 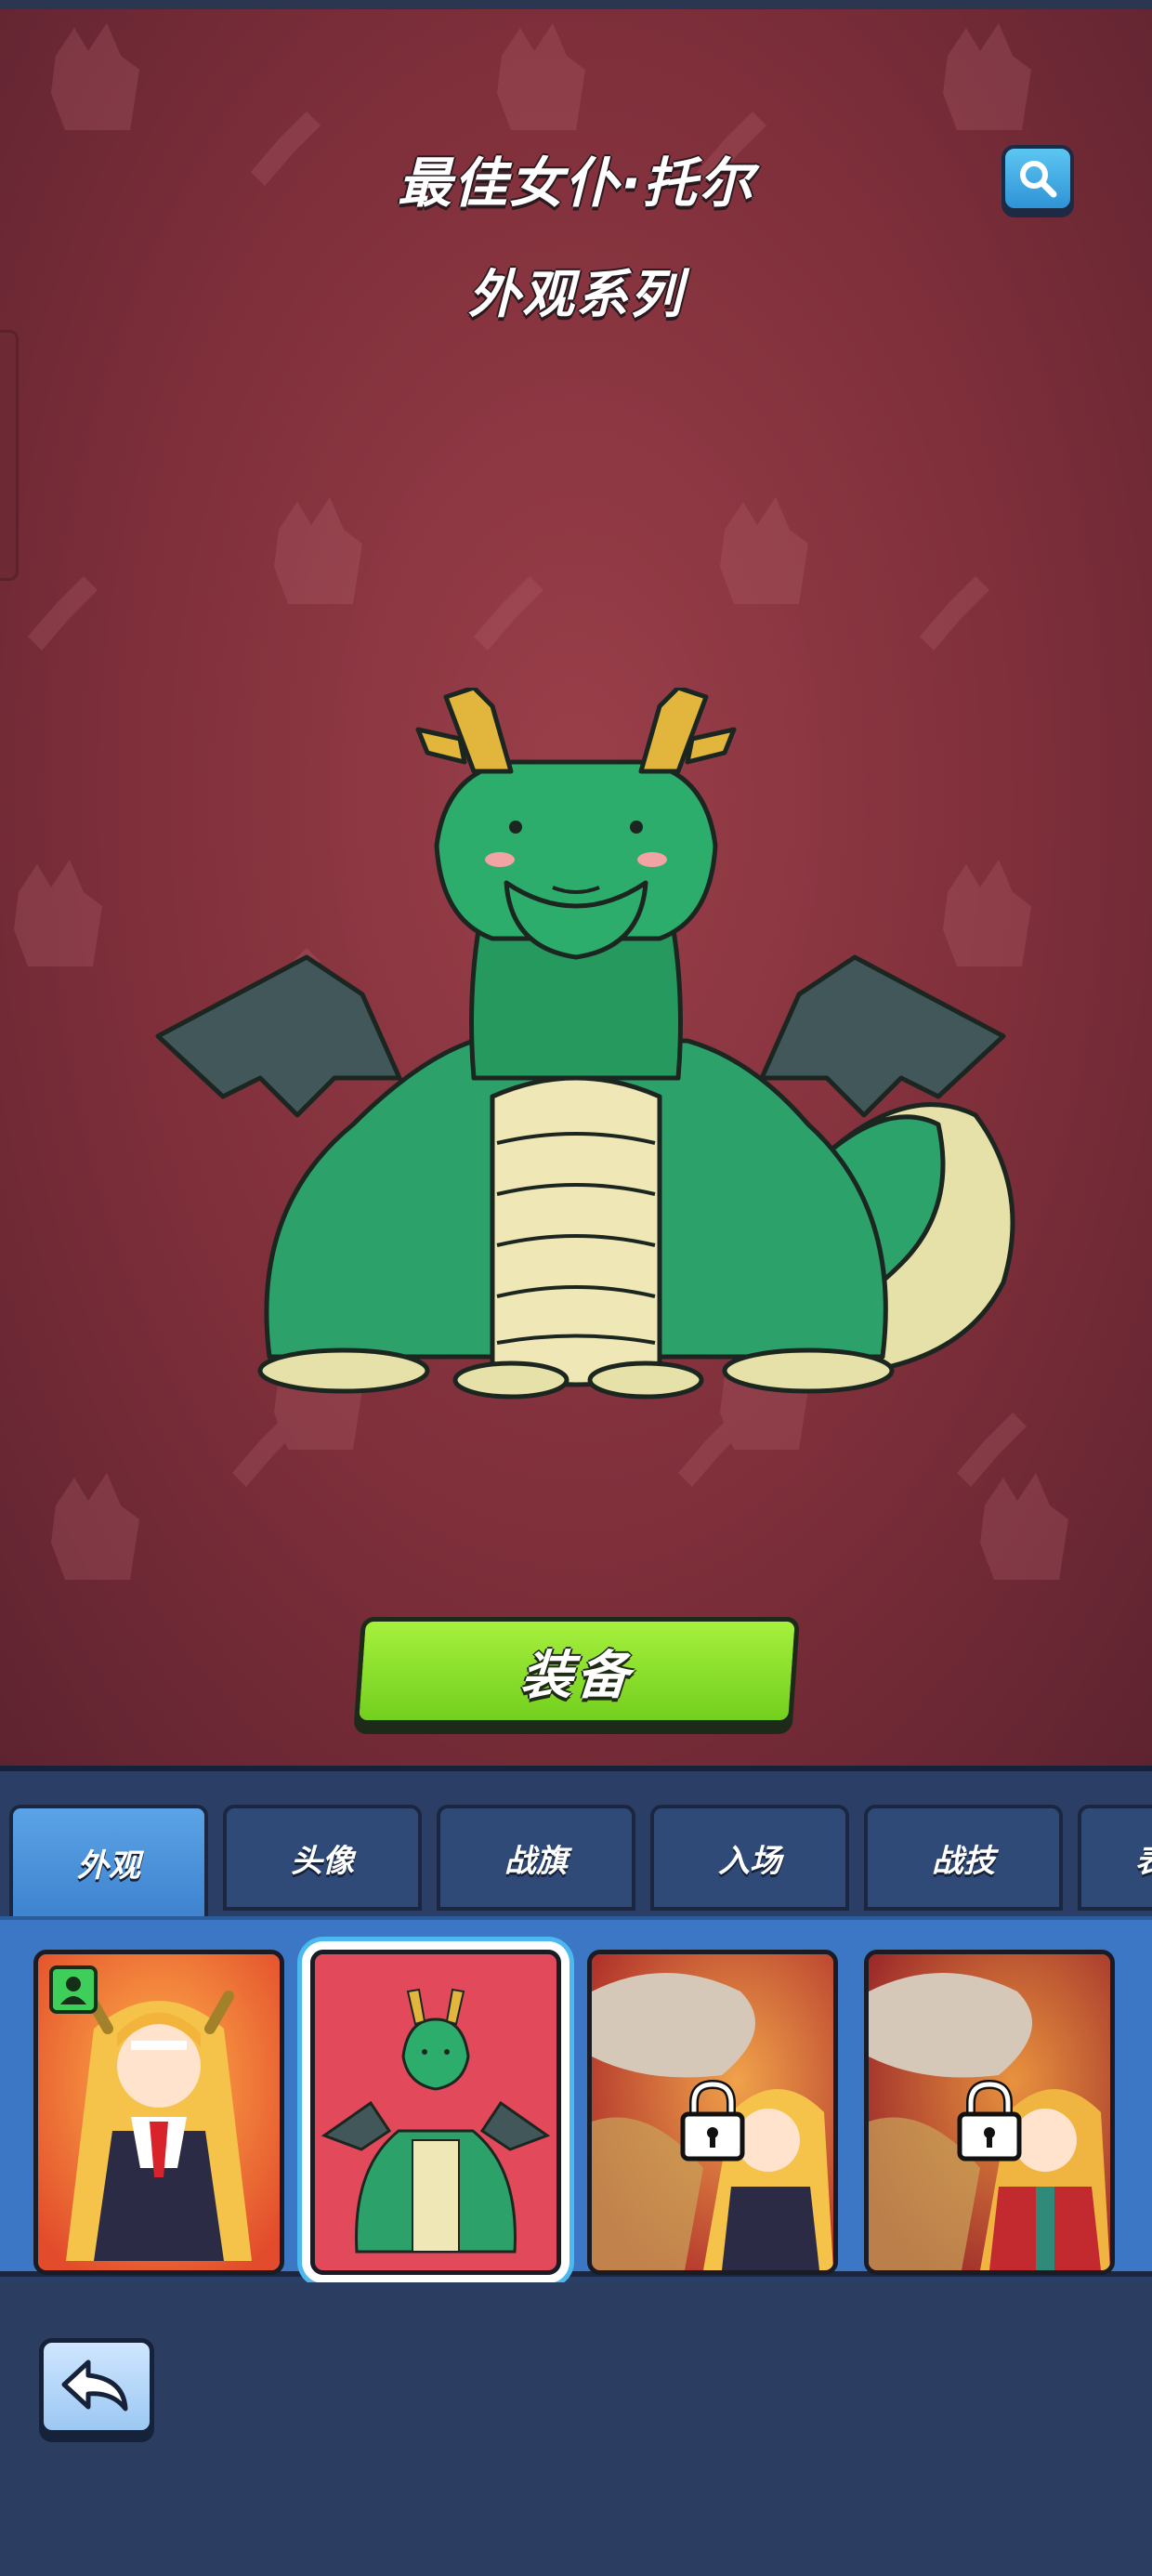 What do you see at coordinates (576, 295) in the screenshot?
I see `series-subtitle: 外观系列` at bounding box center [576, 295].